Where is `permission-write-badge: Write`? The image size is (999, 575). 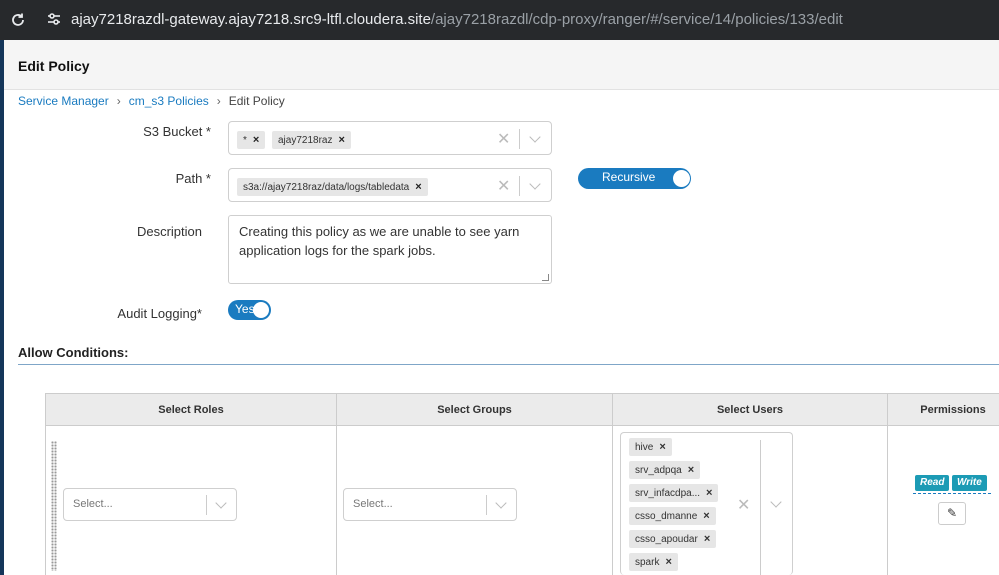 permission-write-badge: Write is located at coordinates (969, 483).